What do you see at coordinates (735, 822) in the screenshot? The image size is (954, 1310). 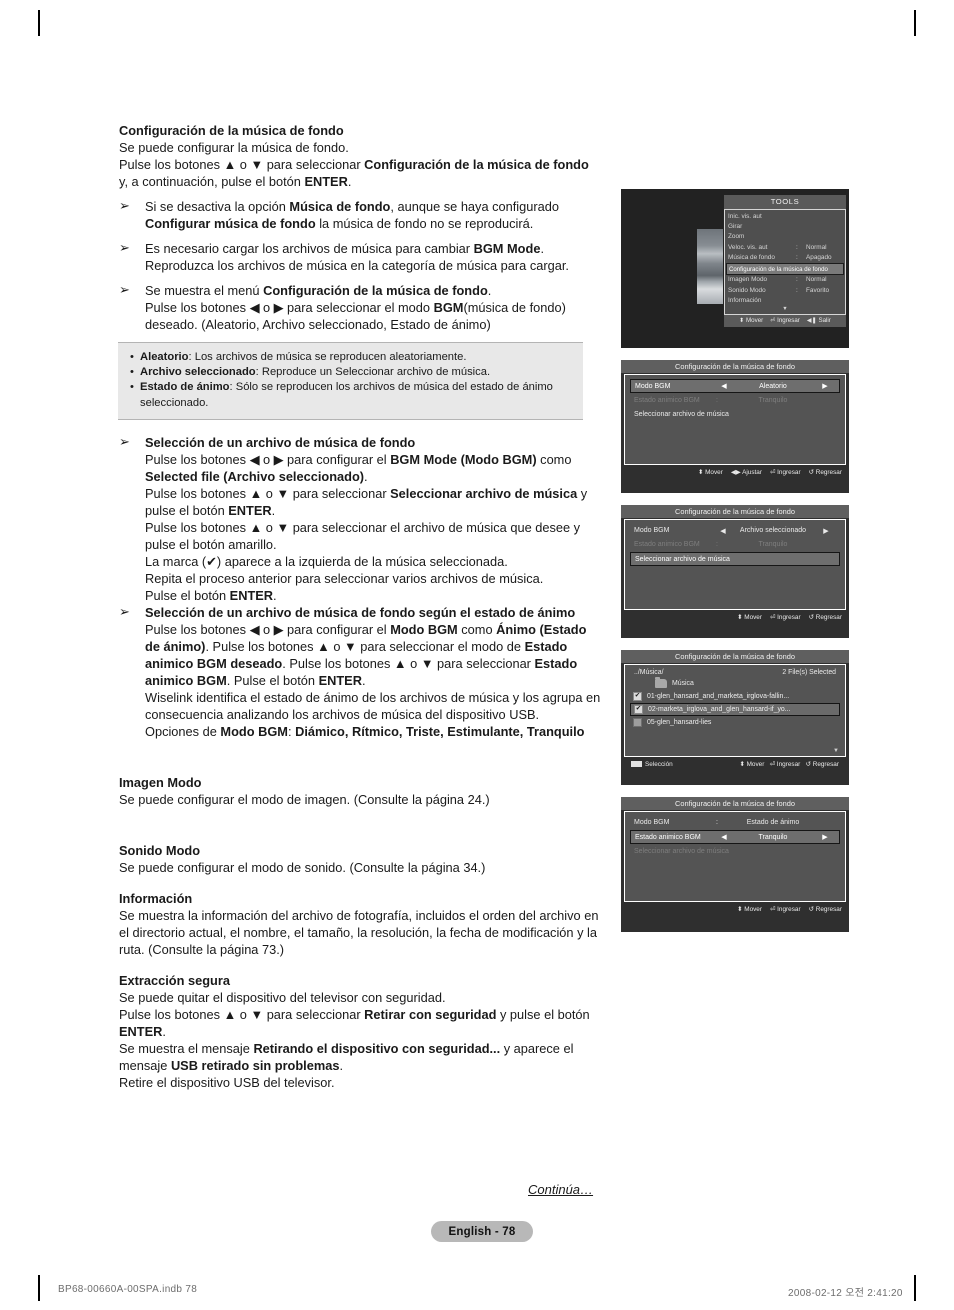 I see `bgm-row-modo-bgm: Modo BGM : Estado de ánimo` at bounding box center [735, 822].